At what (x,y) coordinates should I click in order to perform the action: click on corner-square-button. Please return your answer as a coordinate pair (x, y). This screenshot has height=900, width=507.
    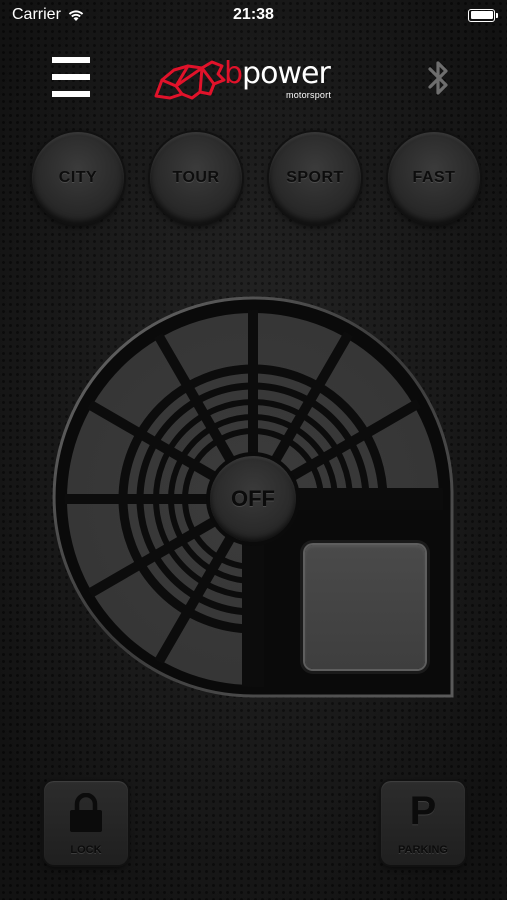
    Looking at the image, I should click on (365, 607).